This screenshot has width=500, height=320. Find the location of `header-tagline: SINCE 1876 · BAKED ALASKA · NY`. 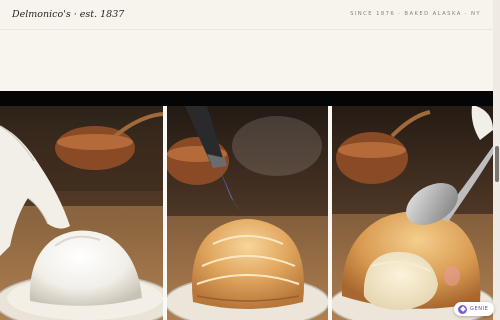

header-tagline: SINCE 1876 · BAKED ALASKA · NY is located at coordinates (415, 14).